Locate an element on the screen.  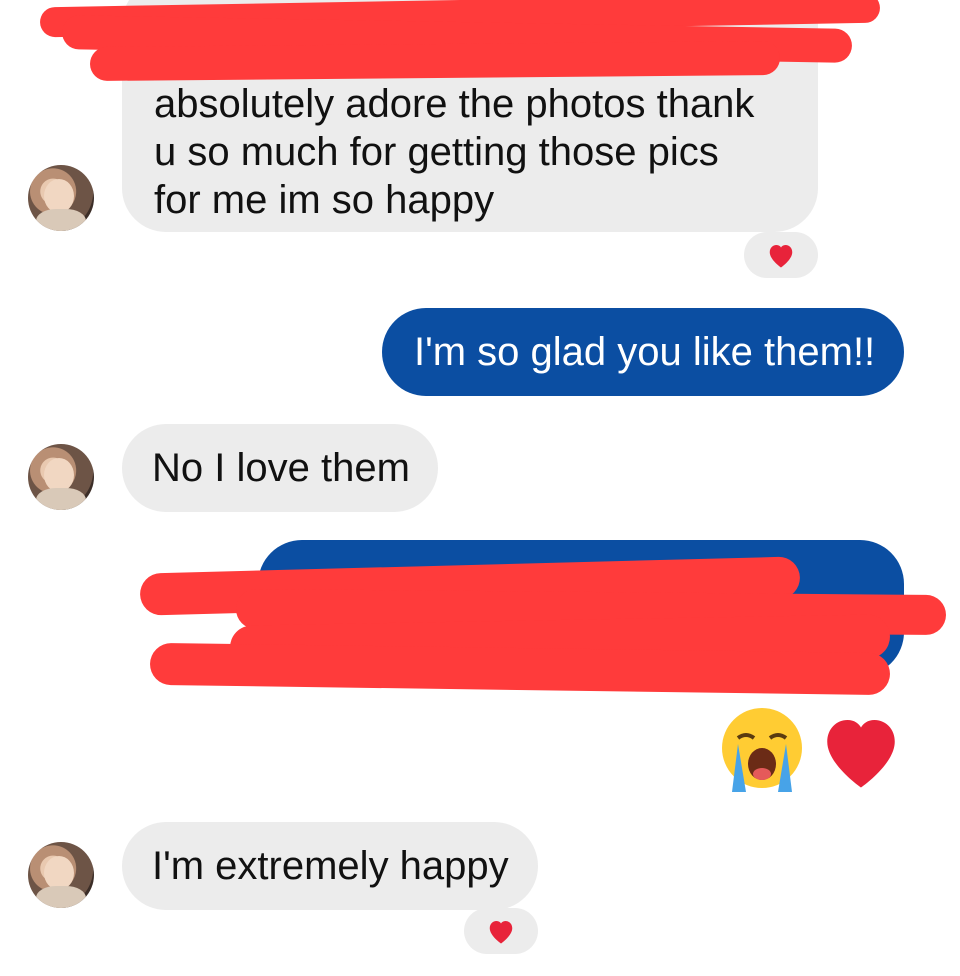
message-5-text: I'm extremely happy is located at coordinates (330, 866).